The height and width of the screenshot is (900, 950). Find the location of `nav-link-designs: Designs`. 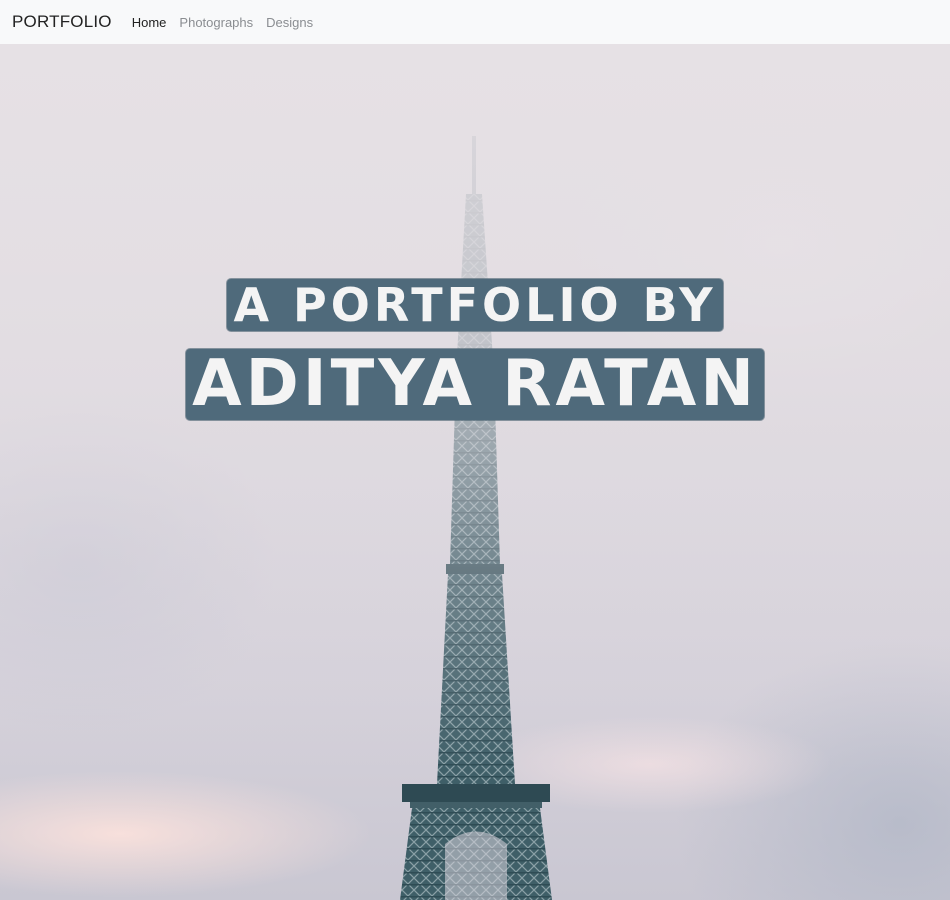

nav-link-designs: Designs is located at coordinates (289, 22).